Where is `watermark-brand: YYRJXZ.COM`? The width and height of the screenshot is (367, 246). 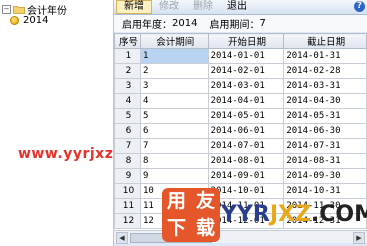
watermark-brand: YYRJXZ.COM is located at coordinates (294, 214).